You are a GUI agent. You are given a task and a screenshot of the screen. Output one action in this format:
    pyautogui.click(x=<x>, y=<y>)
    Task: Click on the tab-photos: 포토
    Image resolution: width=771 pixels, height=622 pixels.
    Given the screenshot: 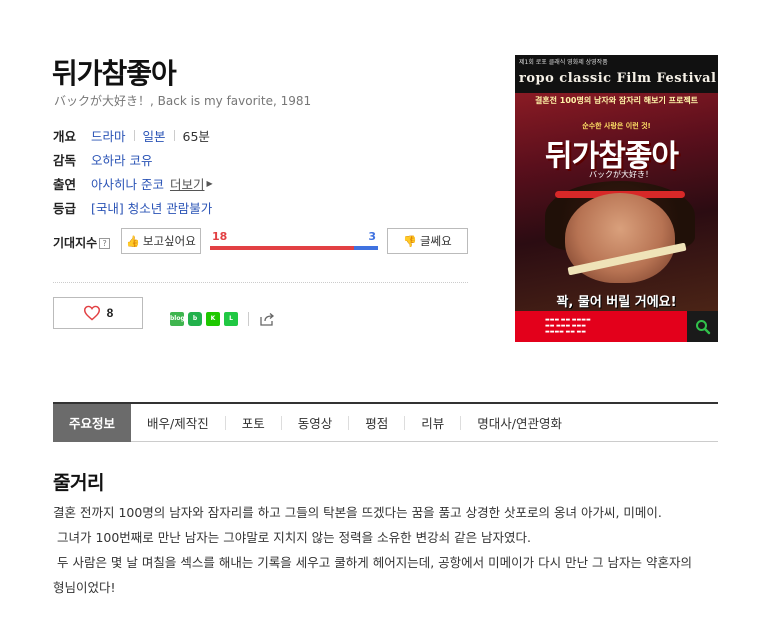 What is the action you would take?
    pyautogui.click(x=253, y=423)
    